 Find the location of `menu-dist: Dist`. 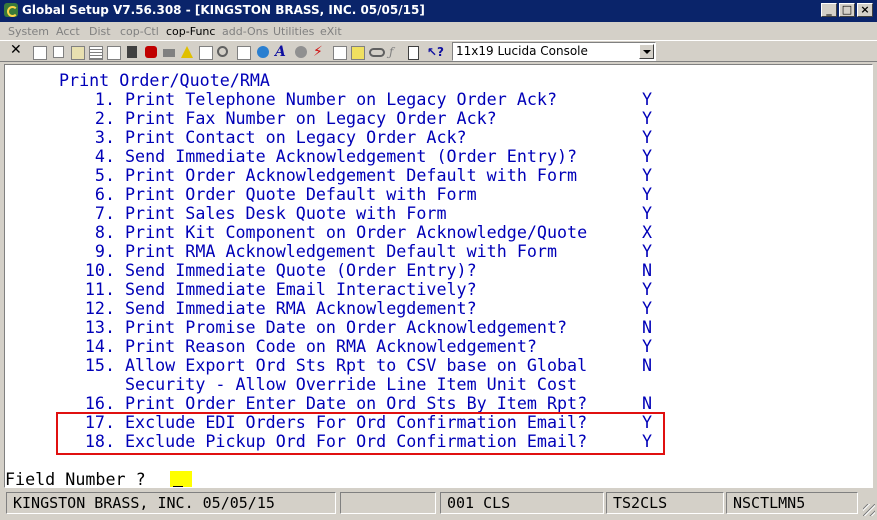

menu-dist: Dist is located at coordinates (100, 31).